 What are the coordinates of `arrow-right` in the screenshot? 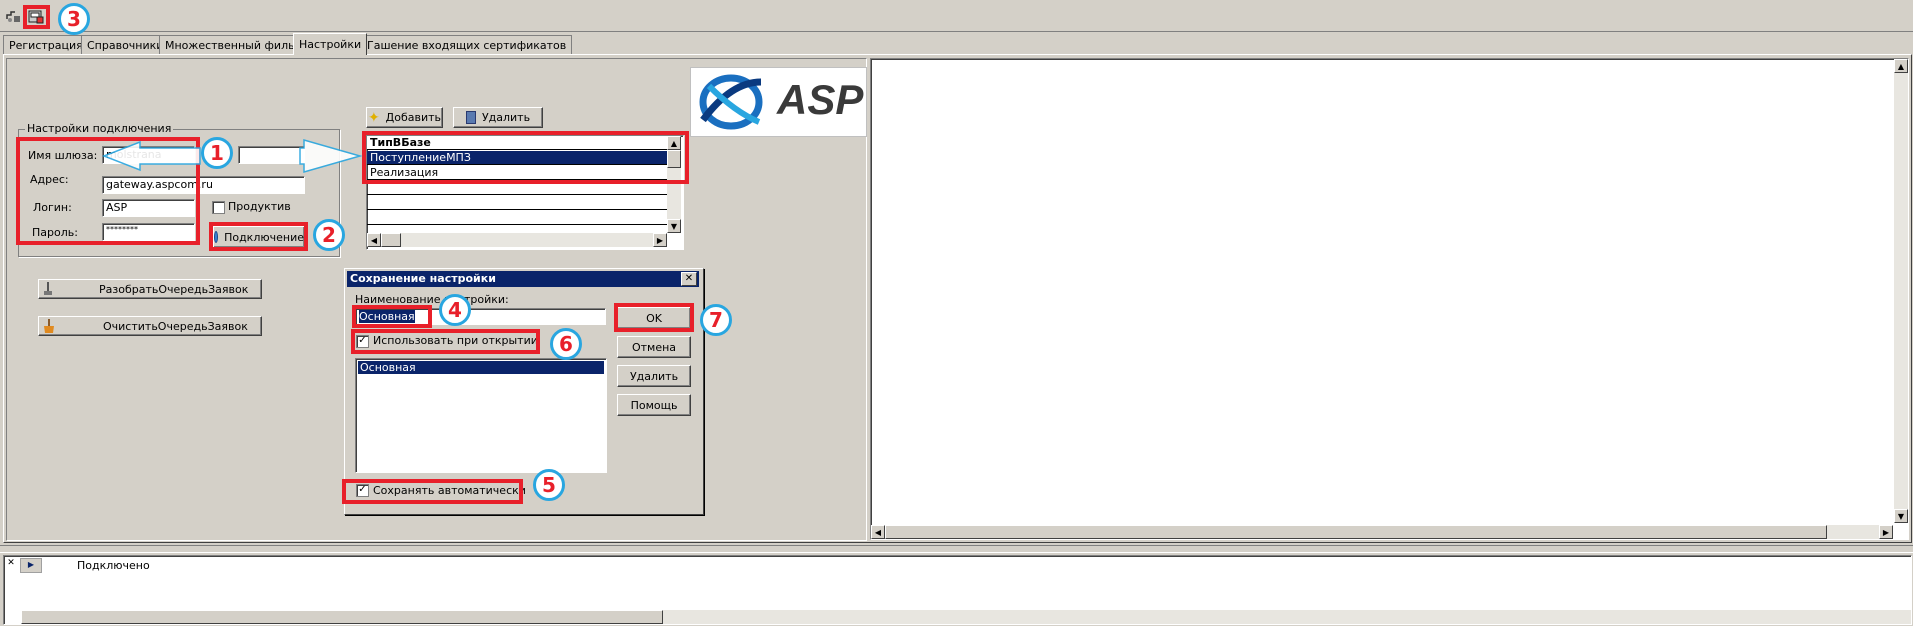 It's located at (331, 156).